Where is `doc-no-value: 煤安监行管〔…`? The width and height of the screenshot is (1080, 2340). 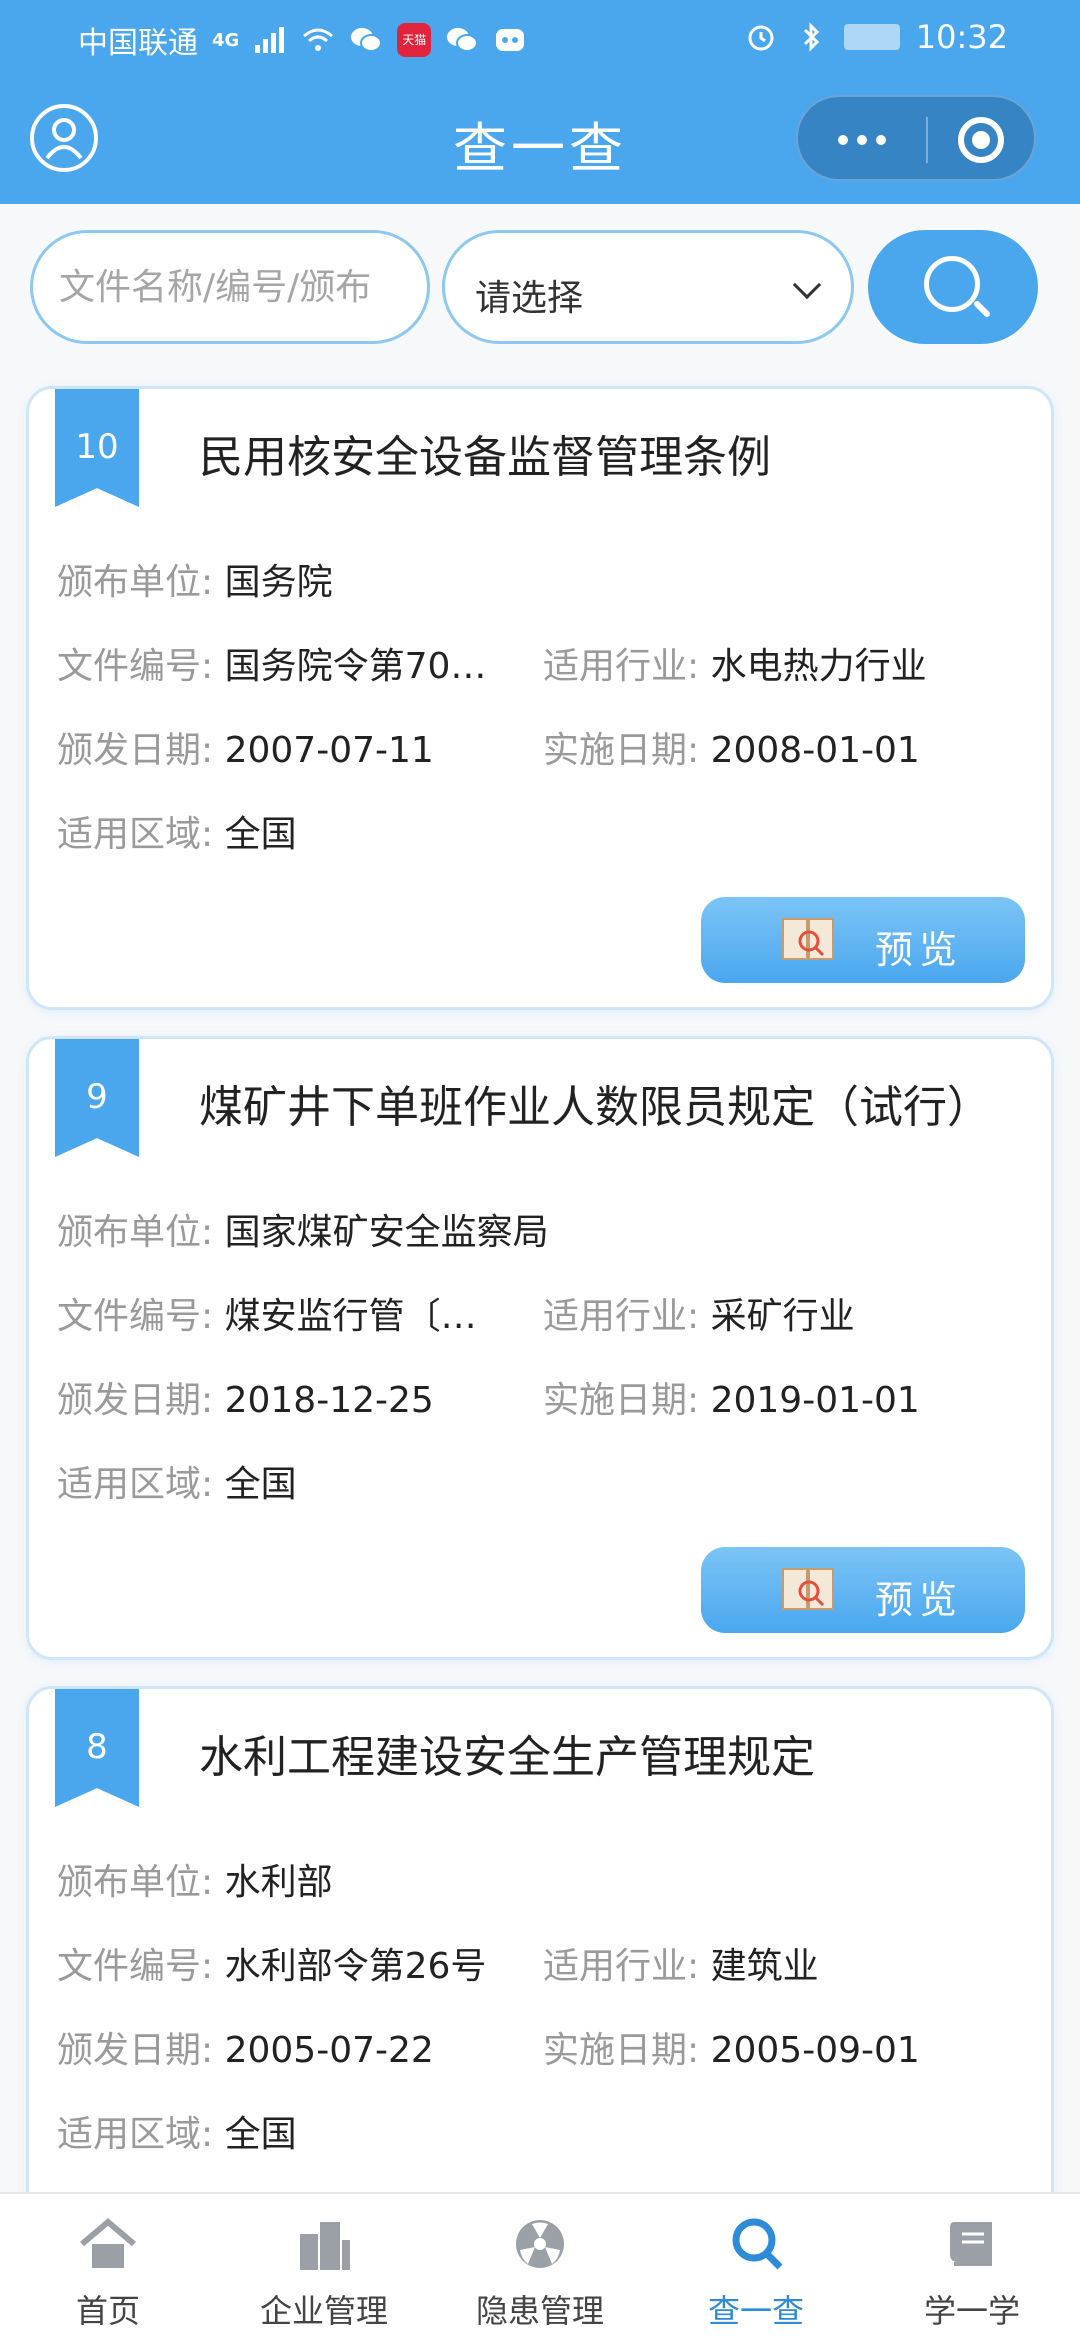
doc-no-value: 煤安监行管〔… is located at coordinates (350, 1316).